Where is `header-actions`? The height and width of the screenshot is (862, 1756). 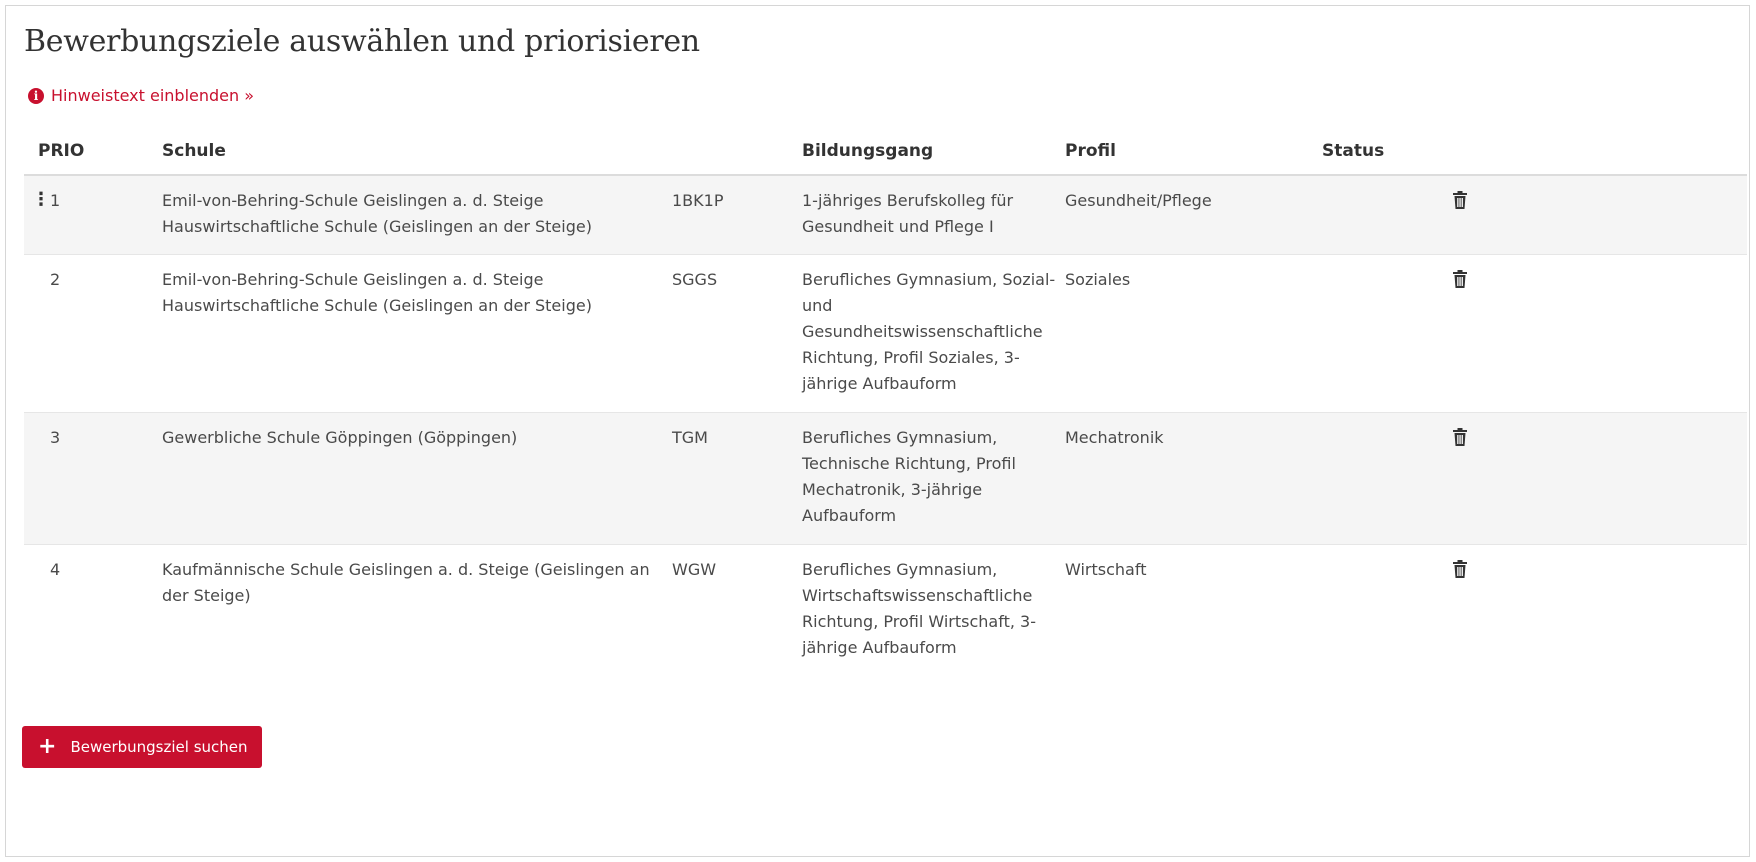
header-actions is located at coordinates (1599, 152).